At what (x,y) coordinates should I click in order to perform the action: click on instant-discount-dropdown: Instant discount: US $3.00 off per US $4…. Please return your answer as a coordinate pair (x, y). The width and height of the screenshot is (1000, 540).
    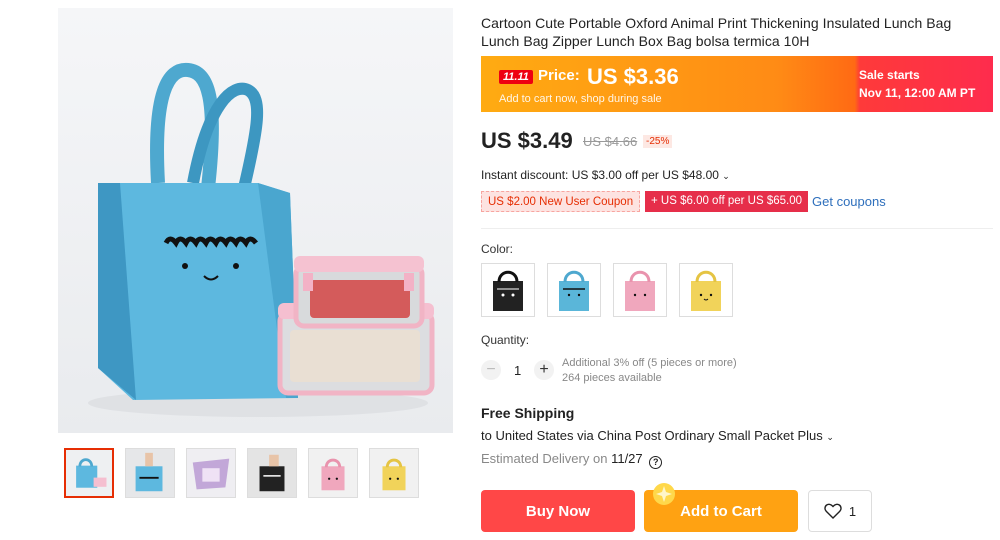
    Looking at the image, I should click on (605, 175).